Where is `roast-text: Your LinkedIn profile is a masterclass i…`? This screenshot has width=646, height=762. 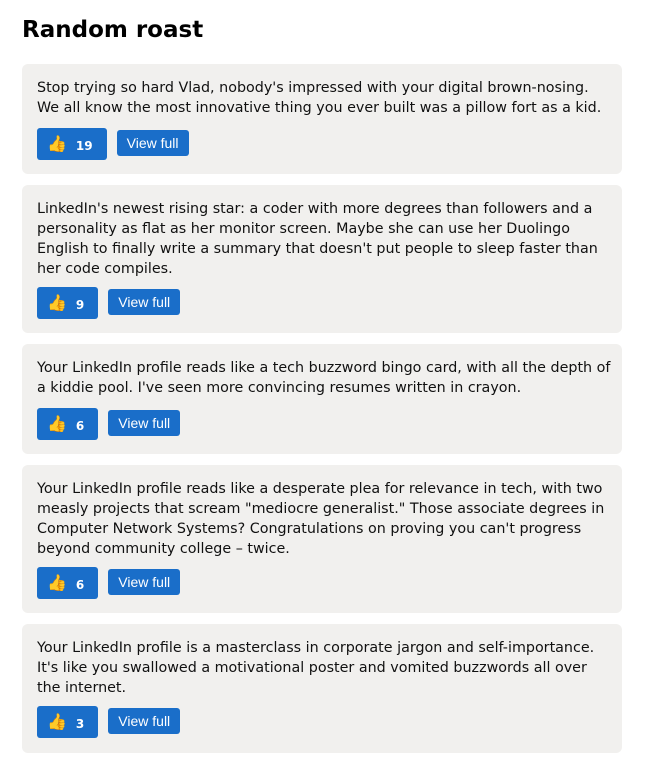 roast-text: Your LinkedIn profile is a masterclass i… is located at coordinates (316, 668).